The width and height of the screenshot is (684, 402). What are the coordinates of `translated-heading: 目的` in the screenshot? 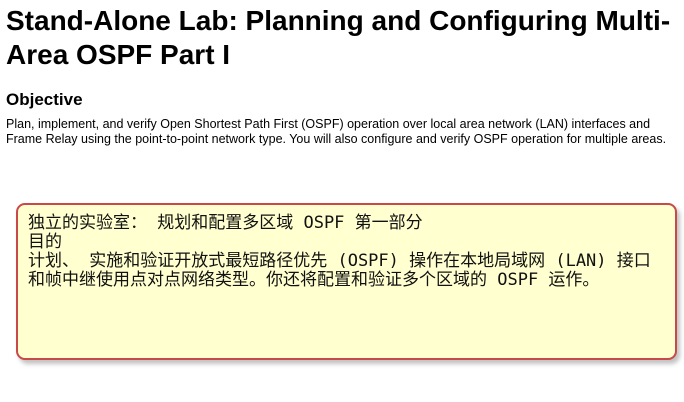 It's located at (45, 242).